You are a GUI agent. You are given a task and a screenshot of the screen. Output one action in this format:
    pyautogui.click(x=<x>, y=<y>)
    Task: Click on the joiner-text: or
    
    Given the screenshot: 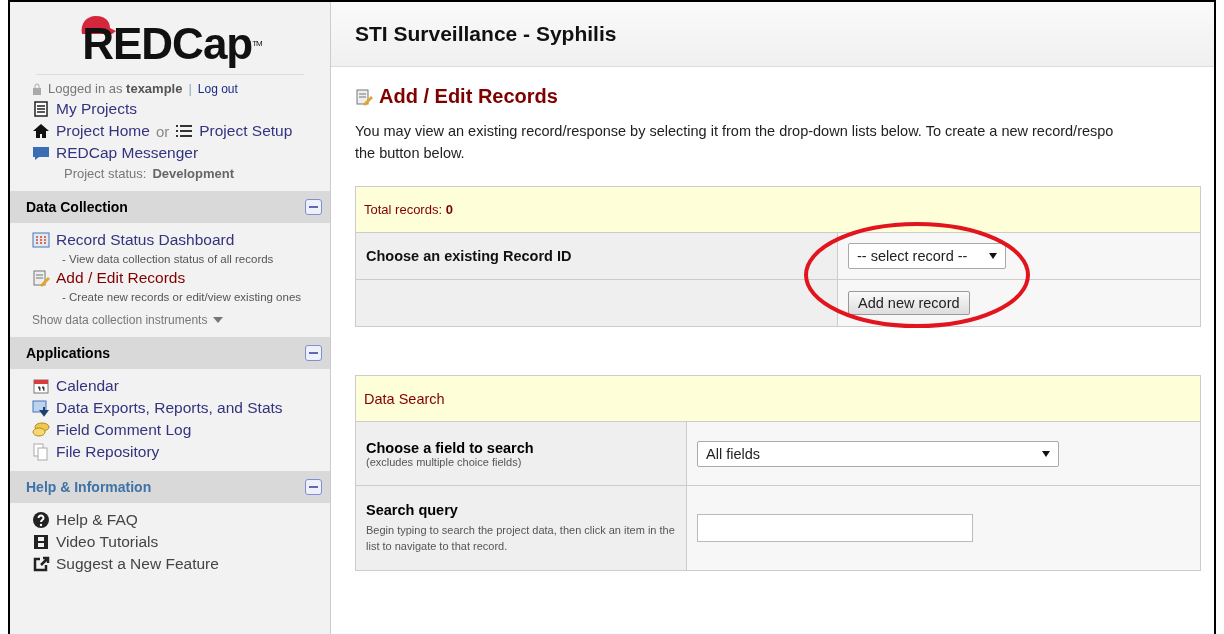 What is the action you would take?
    pyautogui.click(x=162, y=131)
    